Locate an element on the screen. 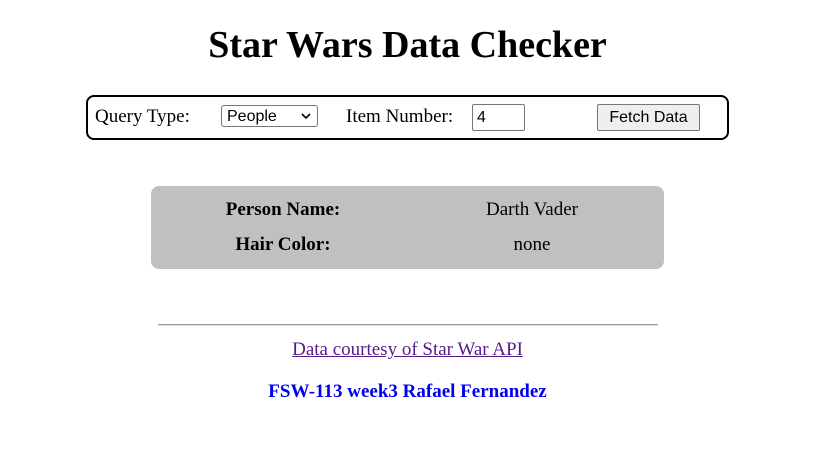 This screenshot has width=839, height=462. person-name-value: Darth Vader is located at coordinates (532, 209).